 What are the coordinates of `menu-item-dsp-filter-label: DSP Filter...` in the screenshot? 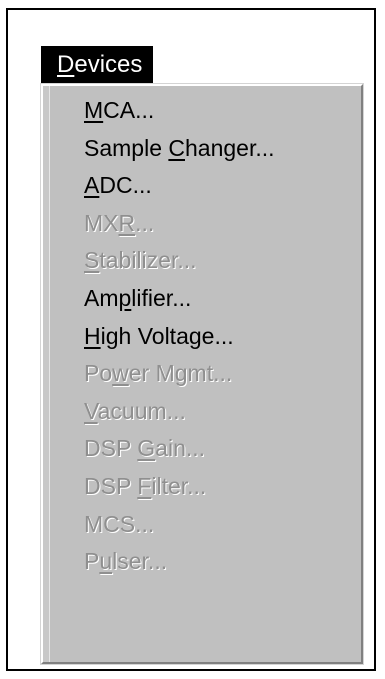 It's located at (145, 485).